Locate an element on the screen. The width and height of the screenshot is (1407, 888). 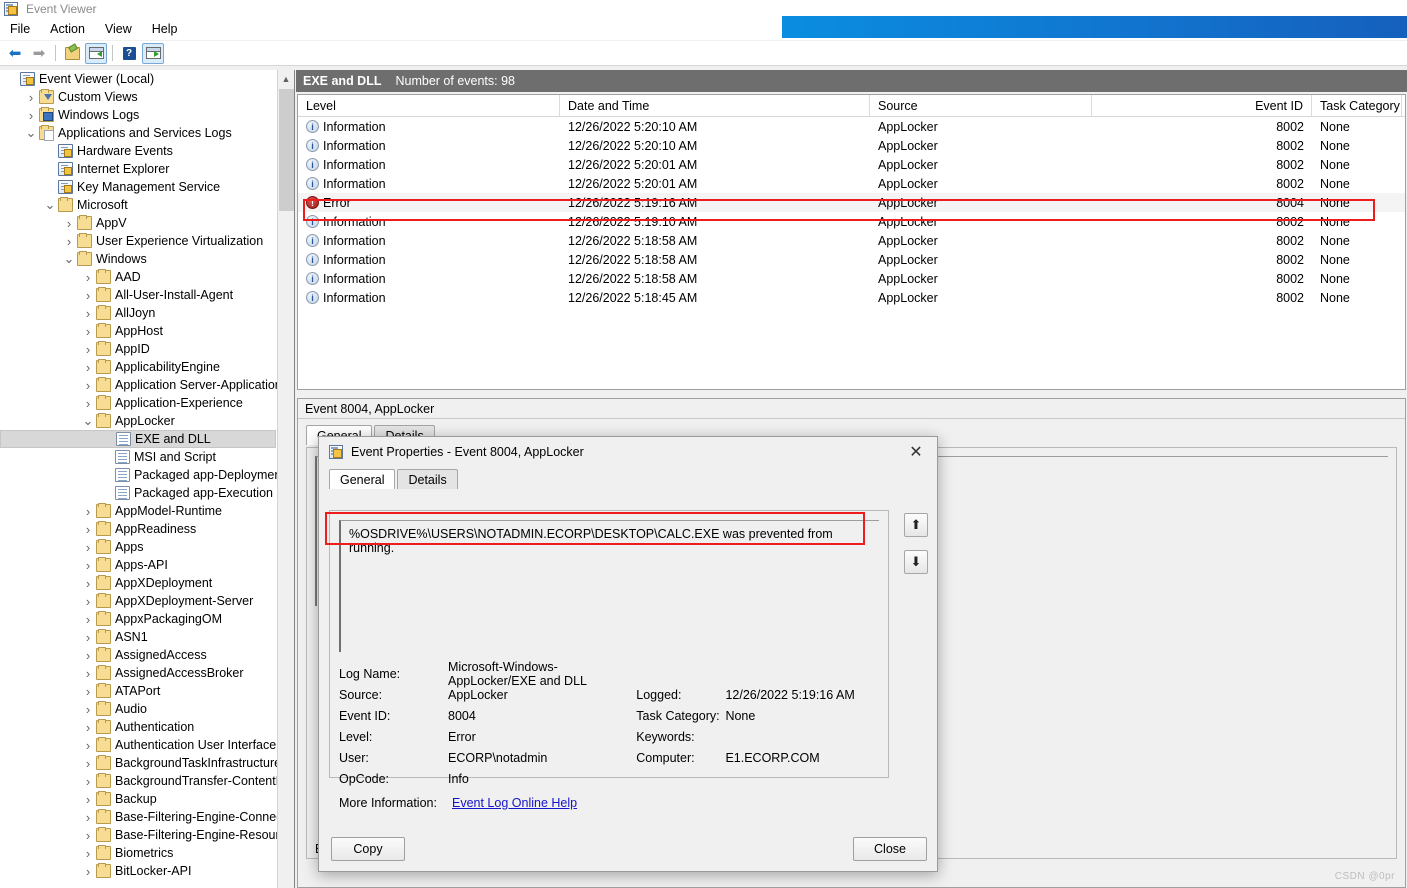
tree-item-appv: › AppV is located at coordinates (138, 223).